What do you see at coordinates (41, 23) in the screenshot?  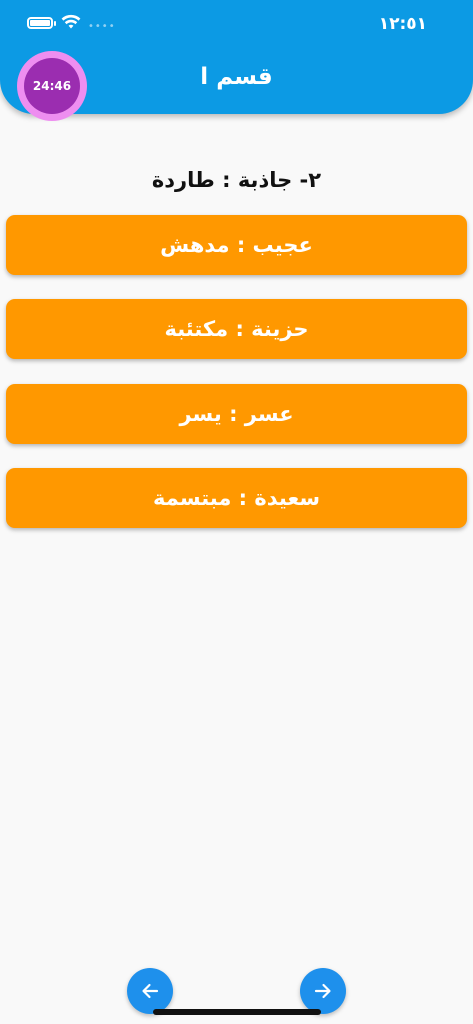 I see `battery-icon` at bounding box center [41, 23].